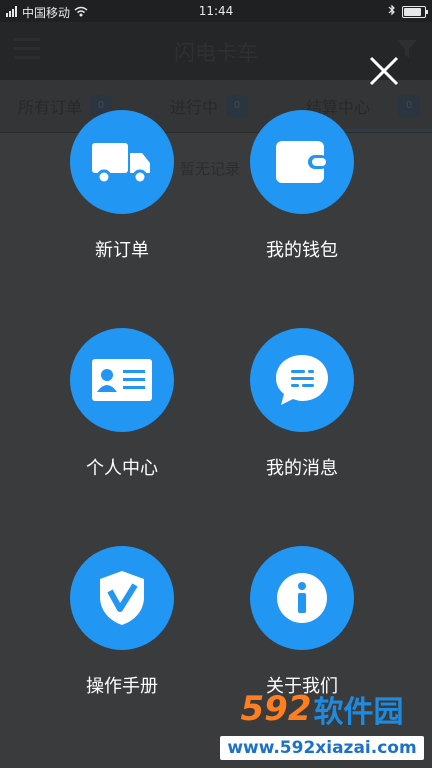 The image size is (432, 768). I want to click on menu-item-wallet: 我的钱包, so click(302, 186).